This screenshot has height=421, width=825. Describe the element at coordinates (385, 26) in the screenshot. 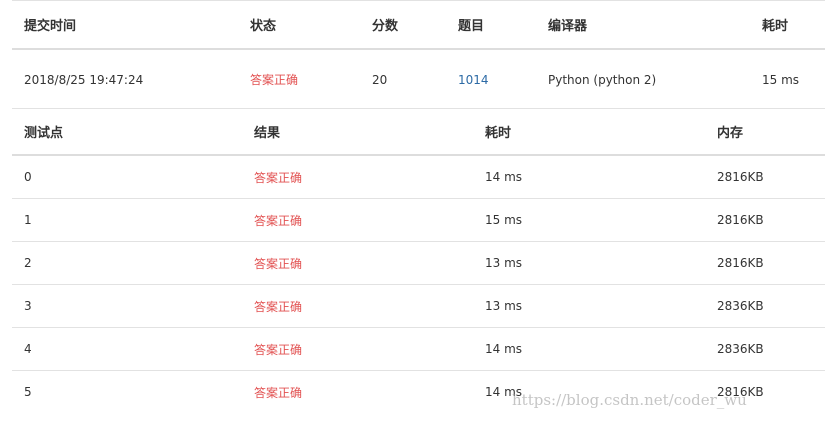

I see `header-score: 分数` at that location.